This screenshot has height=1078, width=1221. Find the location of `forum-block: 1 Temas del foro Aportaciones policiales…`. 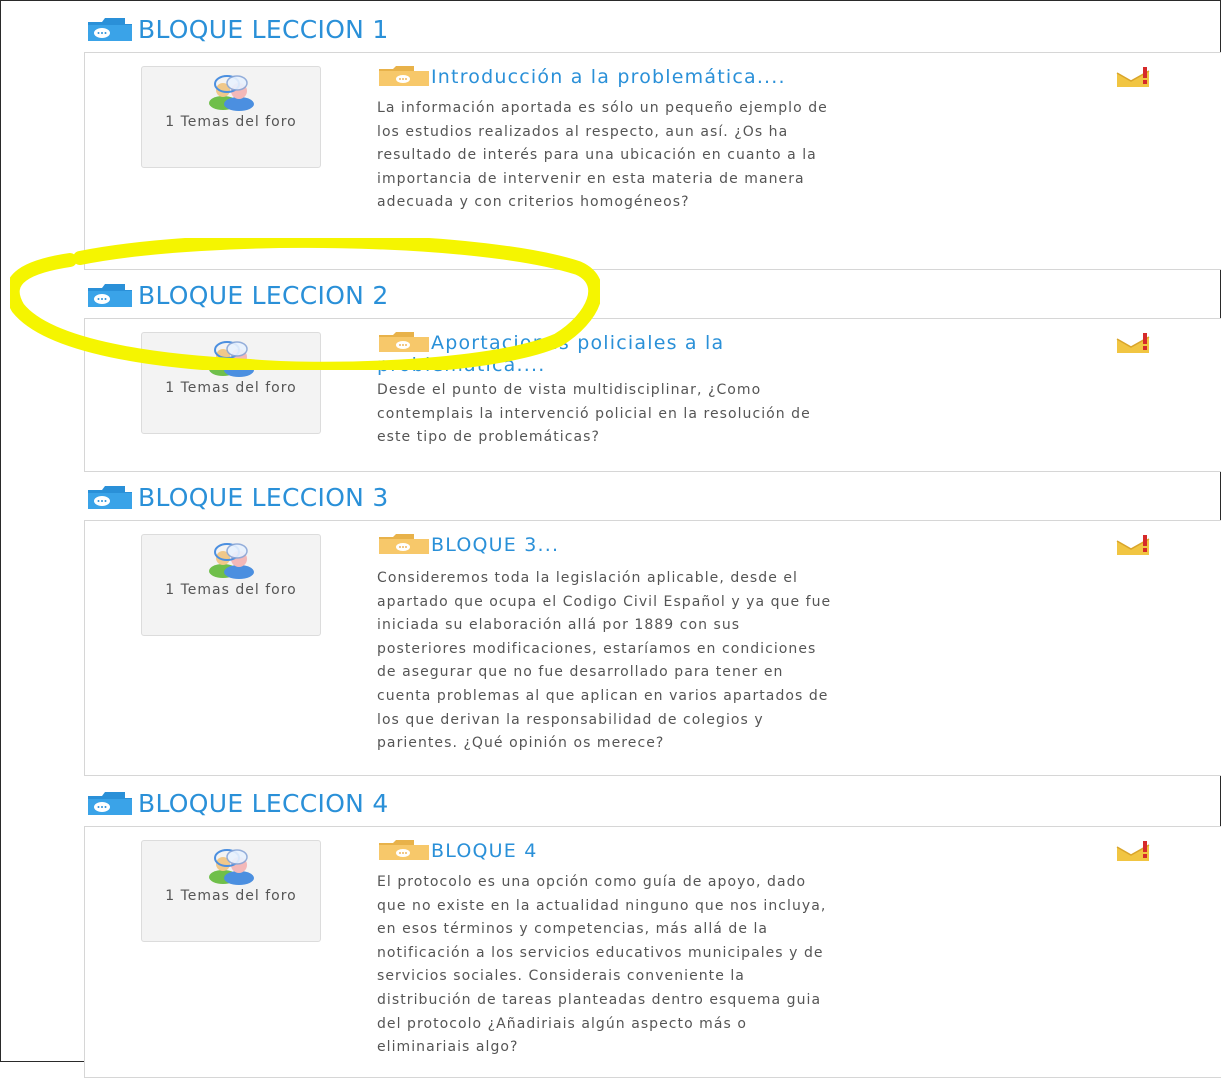

forum-block: 1 Temas del foro Aportaciones policiales… is located at coordinates (652, 395).